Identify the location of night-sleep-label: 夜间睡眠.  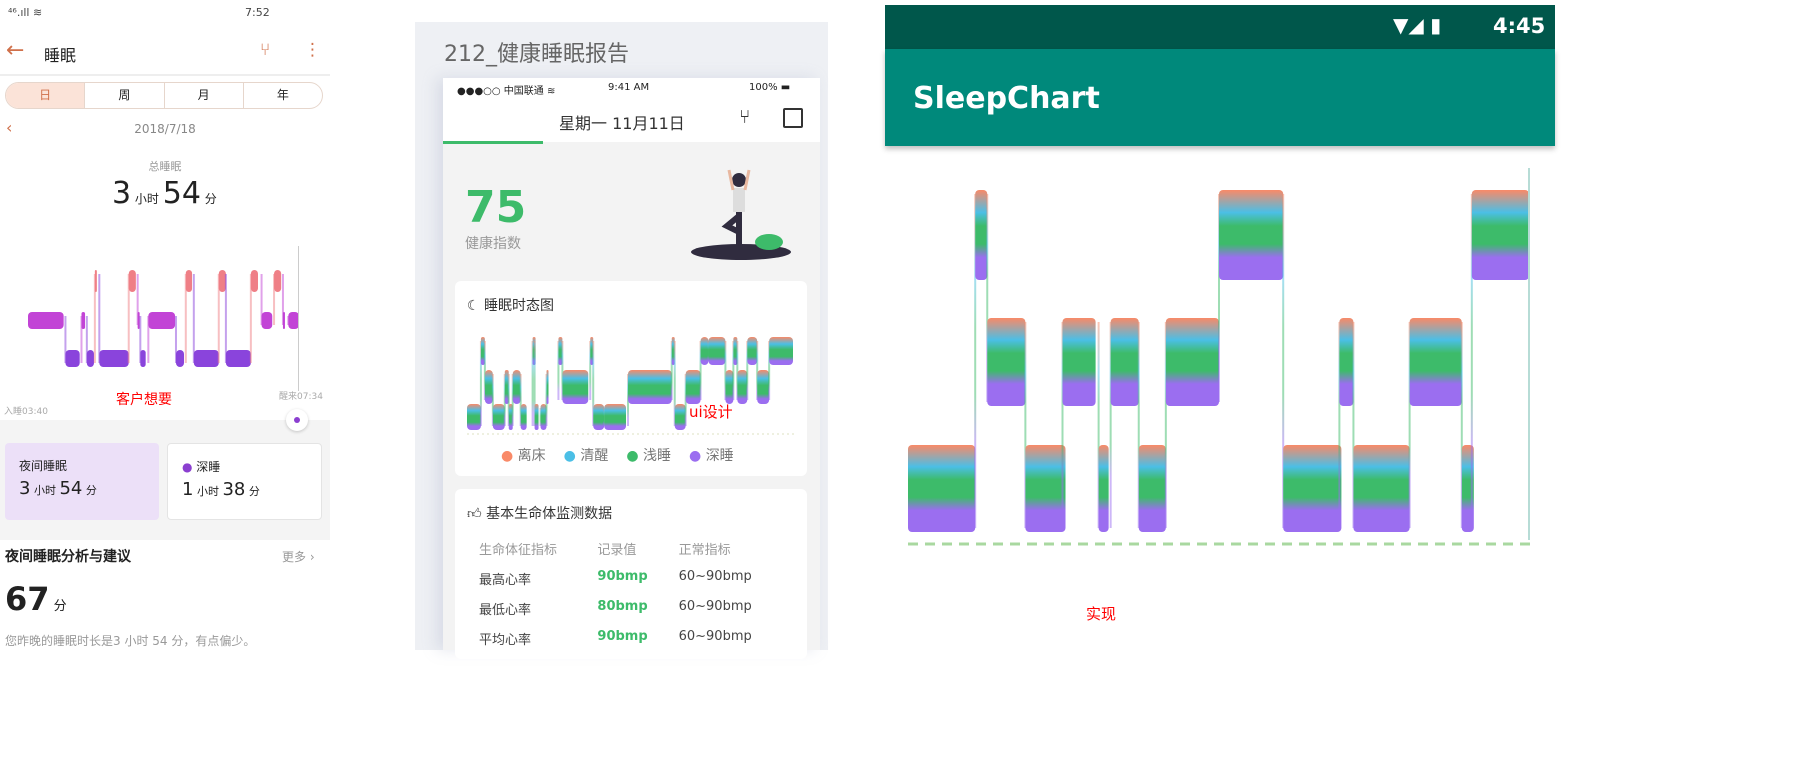
(43, 466).